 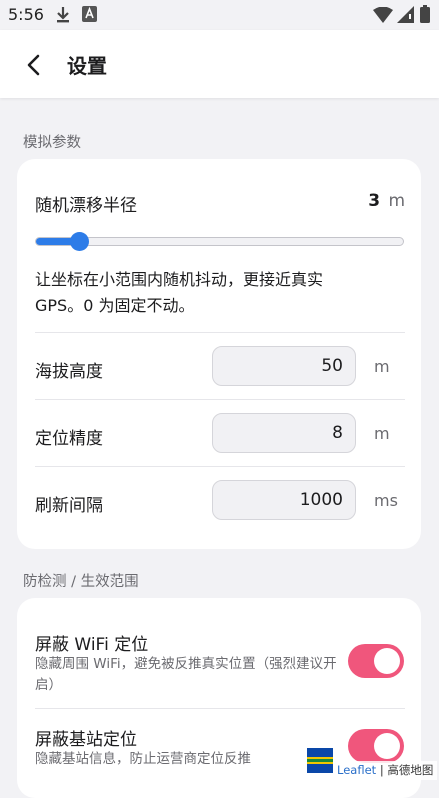 What do you see at coordinates (382, 366) in the screenshot?
I see `altitude-unit: m` at bounding box center [382, 366].